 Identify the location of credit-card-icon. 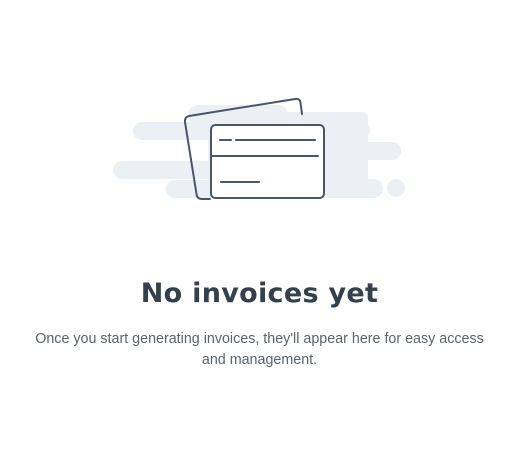
(259, 149).